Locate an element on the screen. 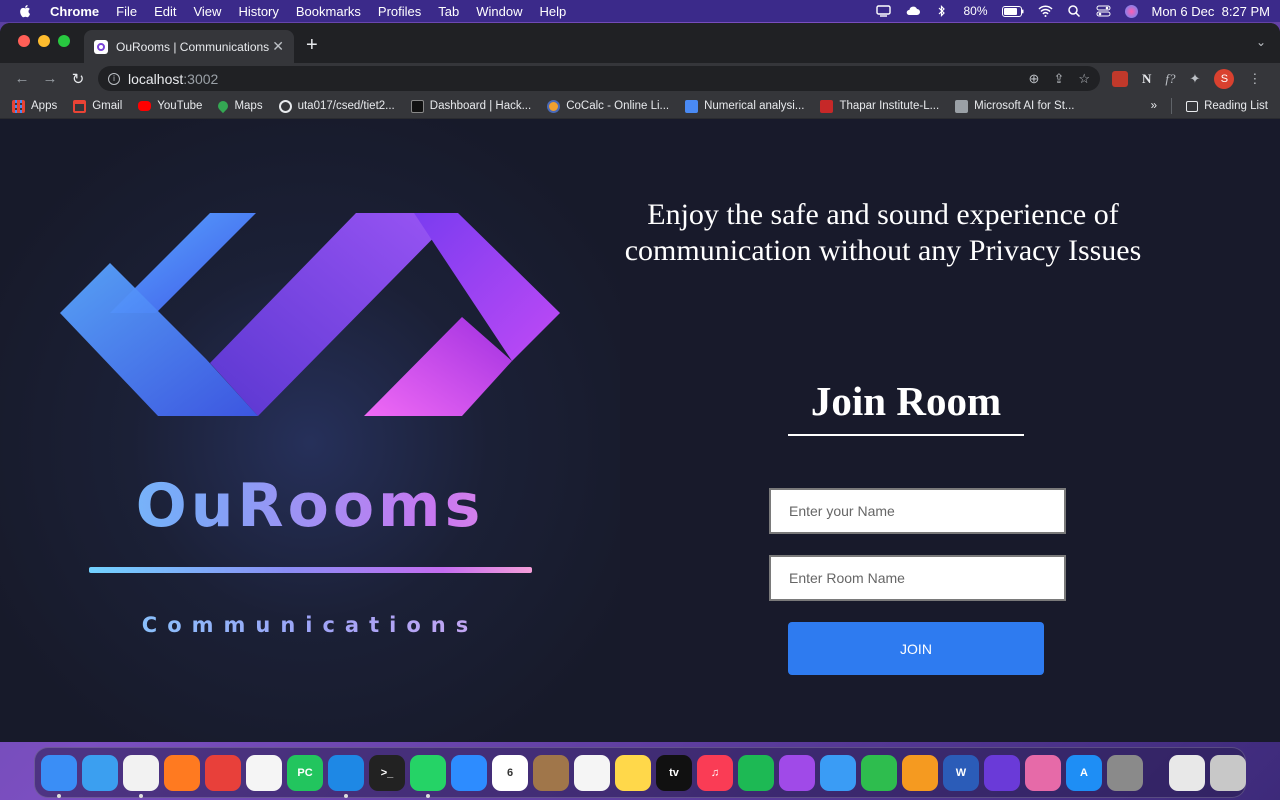 The height and width of the screenshot is (800, 1280). more-bookmarks-chevron-icon: » is located at coordinates (1154, 106).